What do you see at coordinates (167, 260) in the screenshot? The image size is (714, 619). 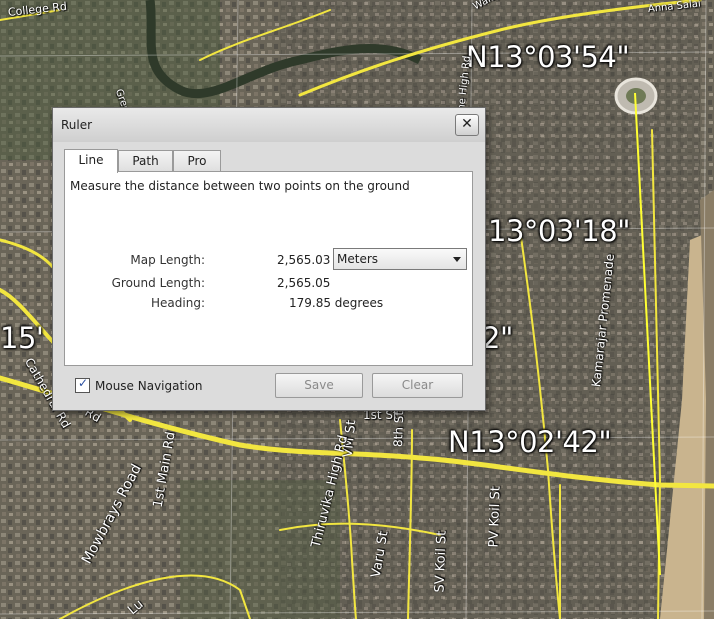 I see `map-length-label: Map Length:` at bounding box center [167, 260].